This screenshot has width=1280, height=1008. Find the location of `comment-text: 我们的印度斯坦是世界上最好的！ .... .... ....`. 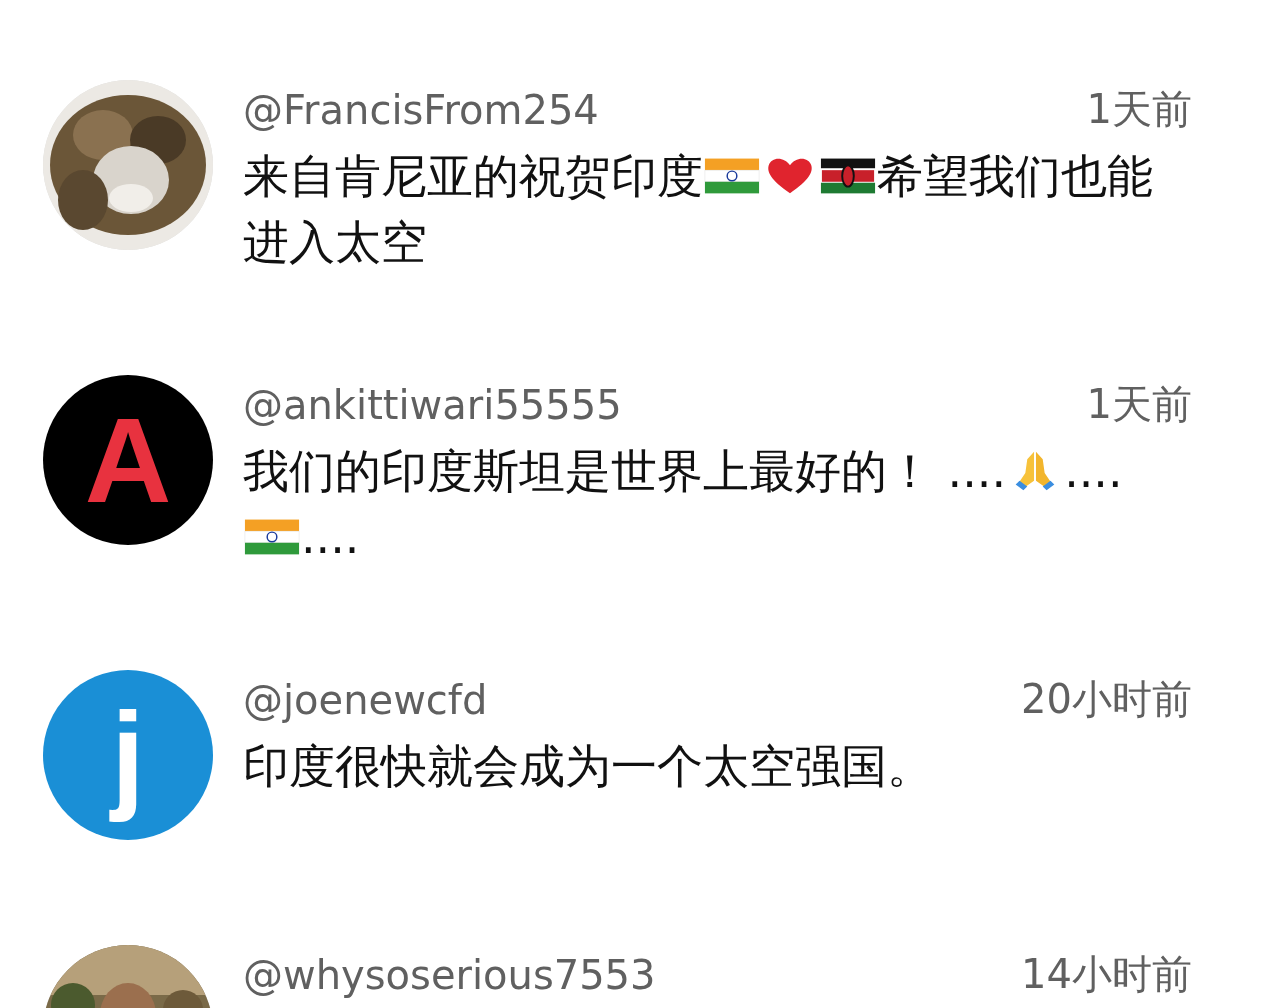

comment-text: 我们的印度斯坦是世界上最好的！ .... .... .... is located at coordinates (683, 504).